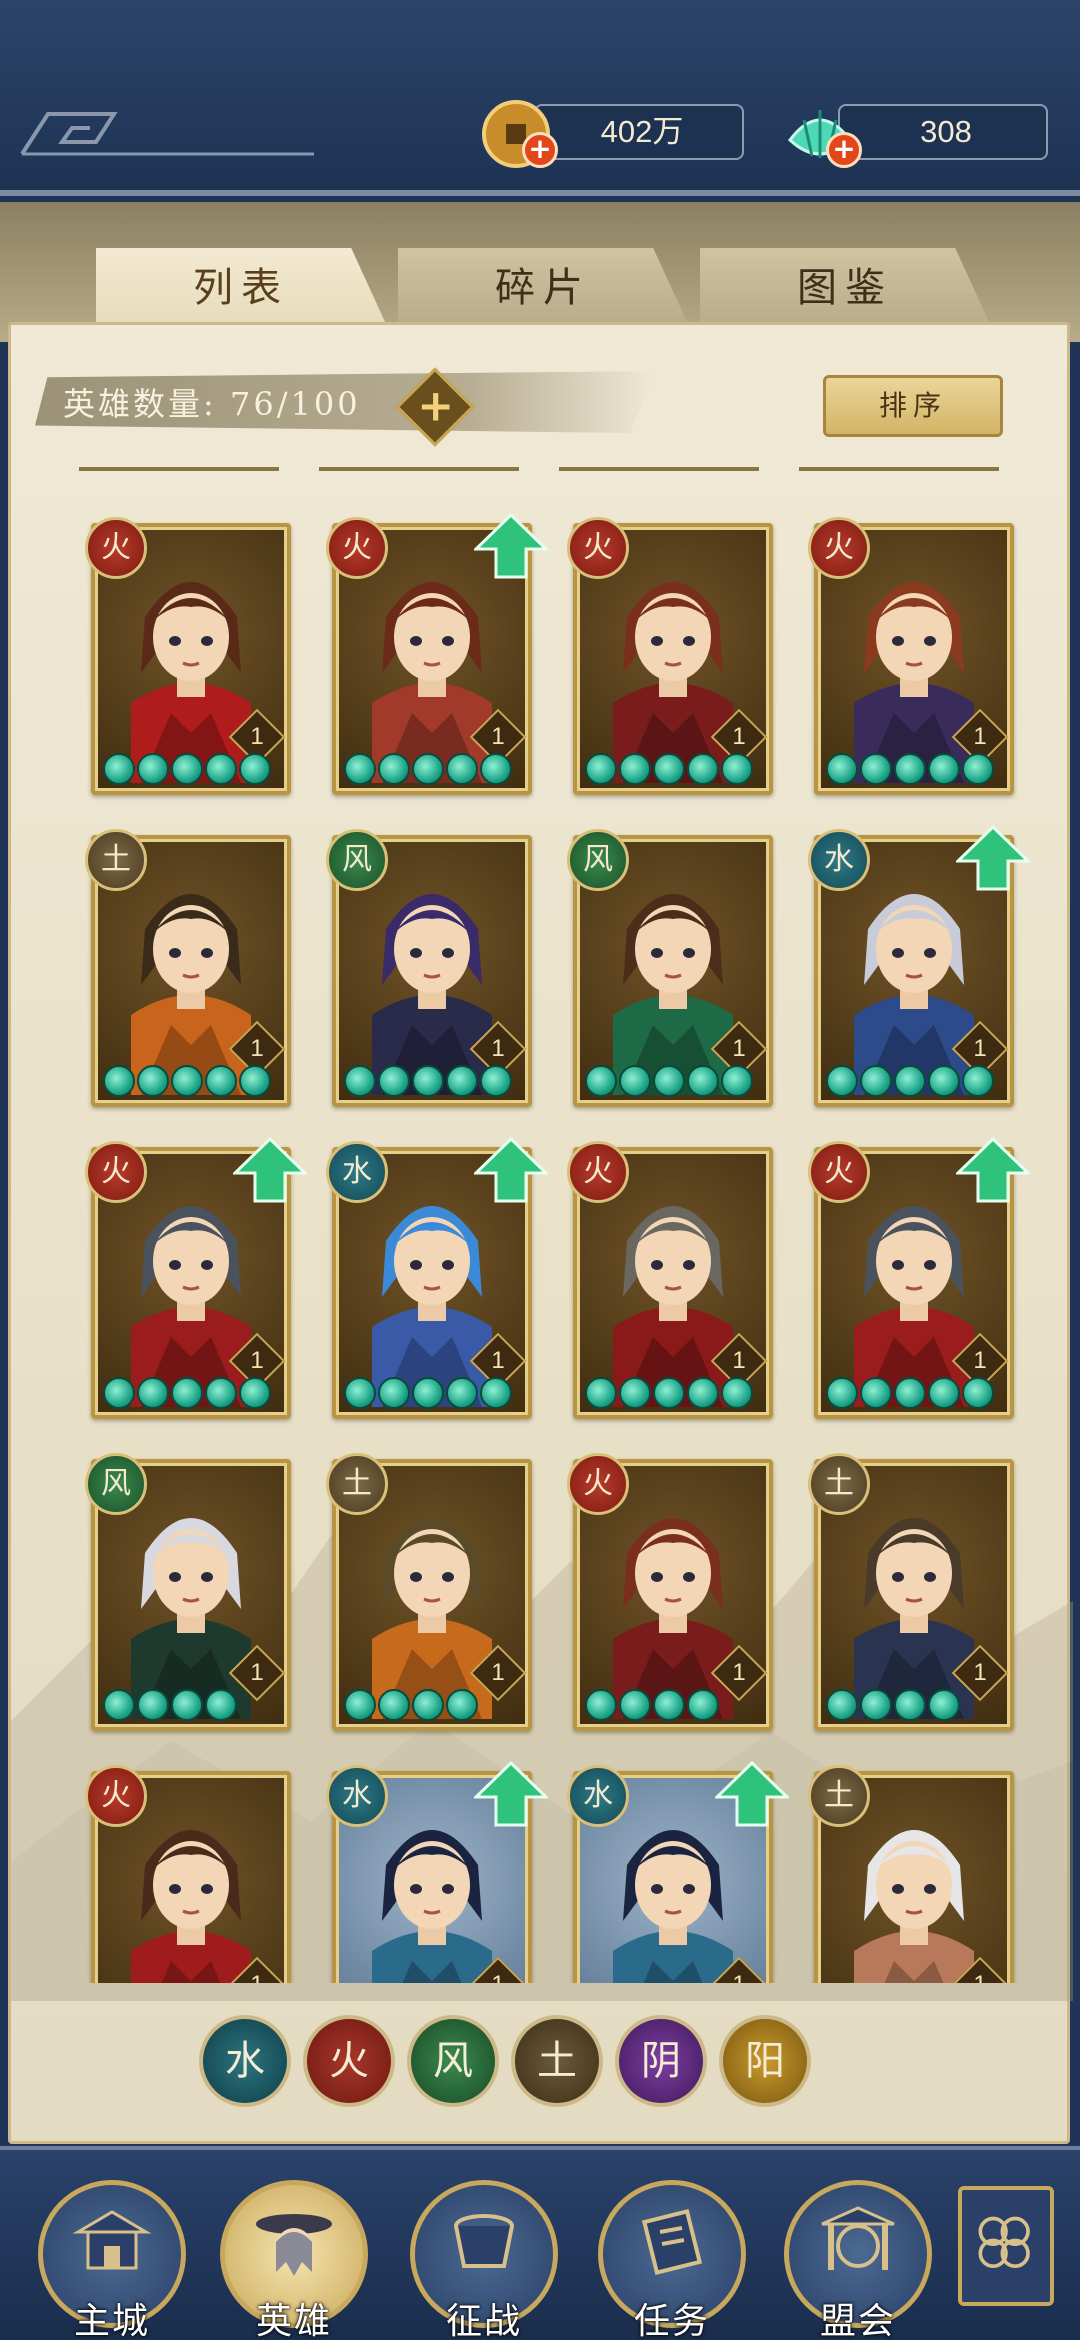 Image resolution: width=1080 pixels, height=2340 pixels. Describe the element at coordinates (453, 2061) in the screenshot. I see `element-filter-button: 风` at that location.